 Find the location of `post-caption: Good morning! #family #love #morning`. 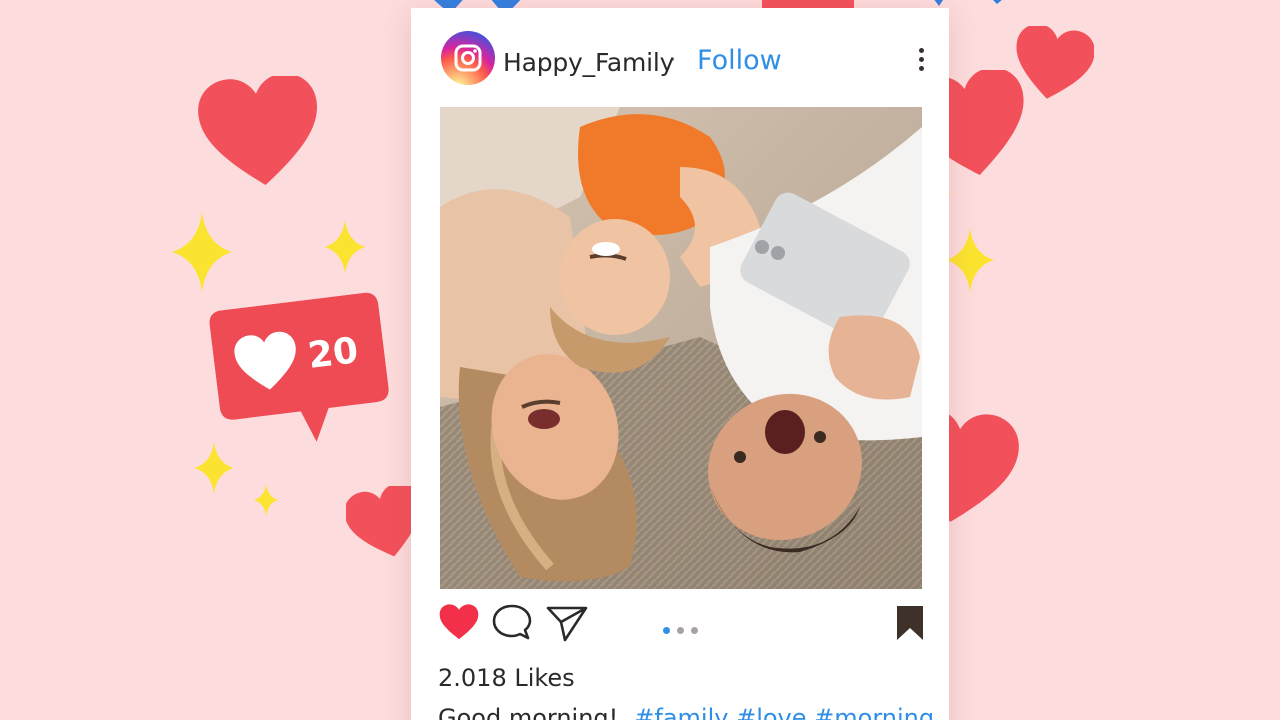

post-caption: Good morning! #family #love #morning is located at coordinates (686, 712).